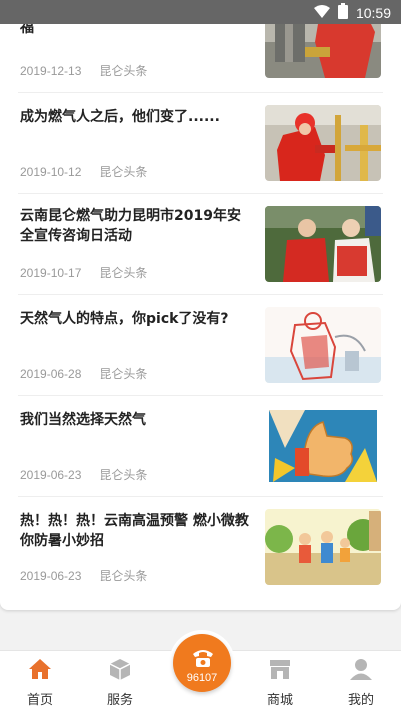 This screenshot has width=401, height=710. What do you see at coordinates (83, 272) in the screenshot?
I see `news-meta: 2019-10-17 昆仑头条` at bounding box center [83, 272].